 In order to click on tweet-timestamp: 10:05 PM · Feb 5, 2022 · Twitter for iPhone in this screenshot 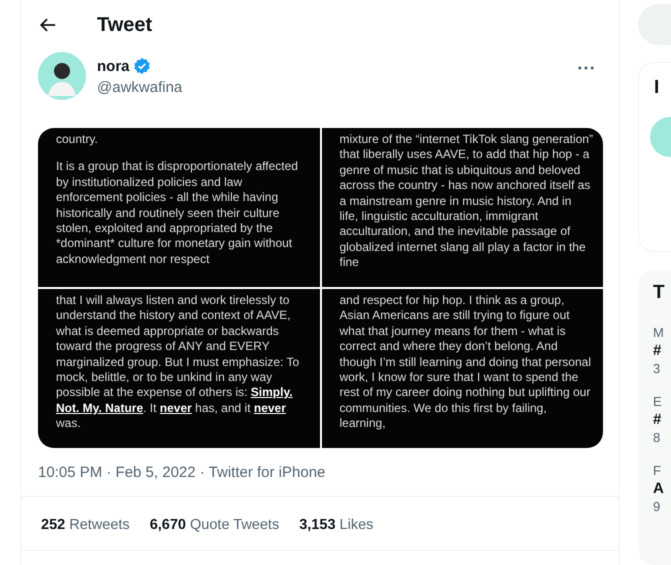, I will do `click(320, 472)`.